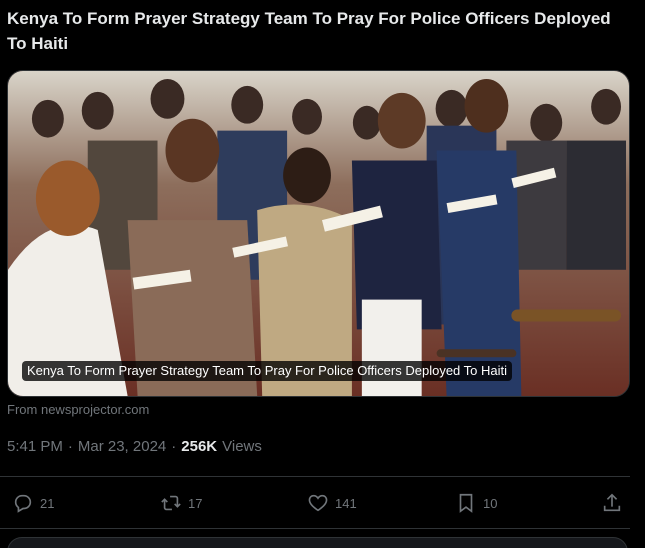  Describe the element at coordinates (317, 542) in the screenshot. I see `reply-composer` at that location.